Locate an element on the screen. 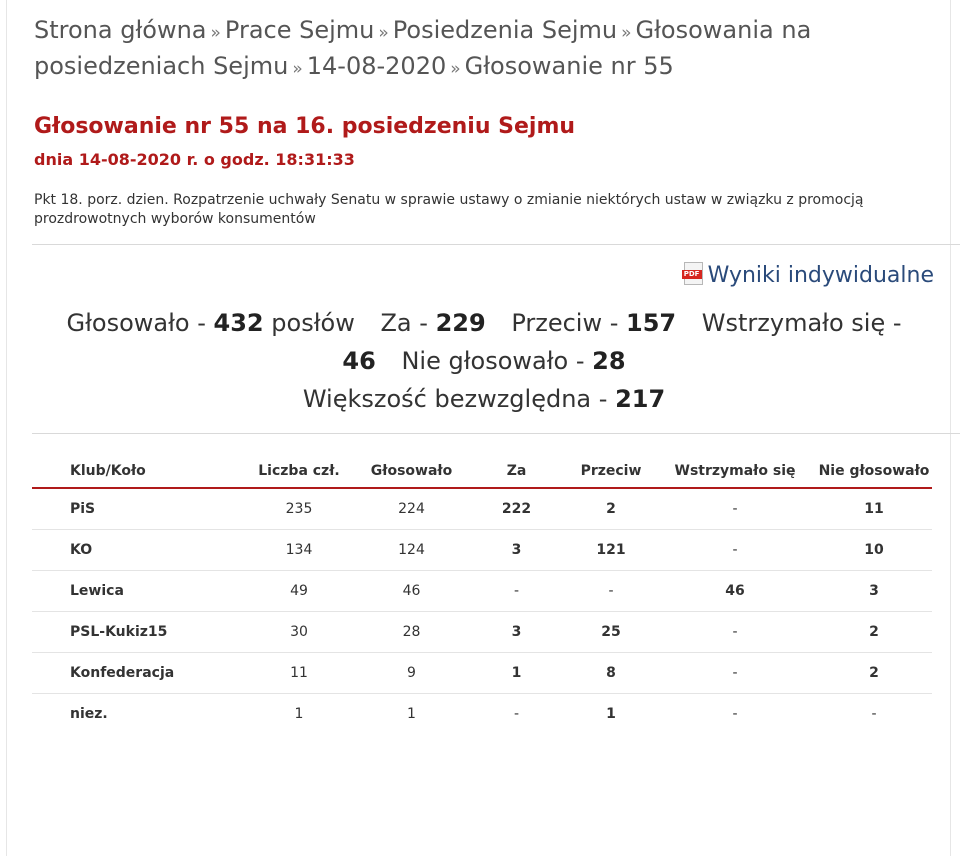 The width and height of the screenshot is (960, 856). members-cell: 30 is located at coordinates (299, 632).